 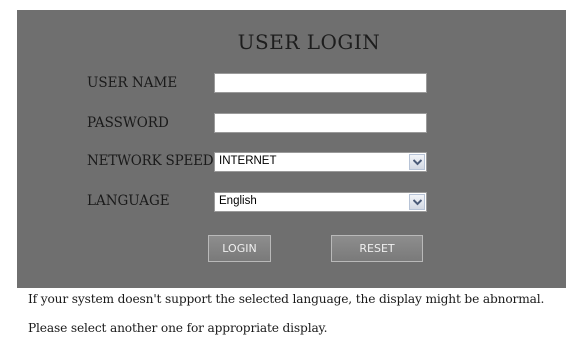 I want to click on user-name-input, so click(x=320, y=83).